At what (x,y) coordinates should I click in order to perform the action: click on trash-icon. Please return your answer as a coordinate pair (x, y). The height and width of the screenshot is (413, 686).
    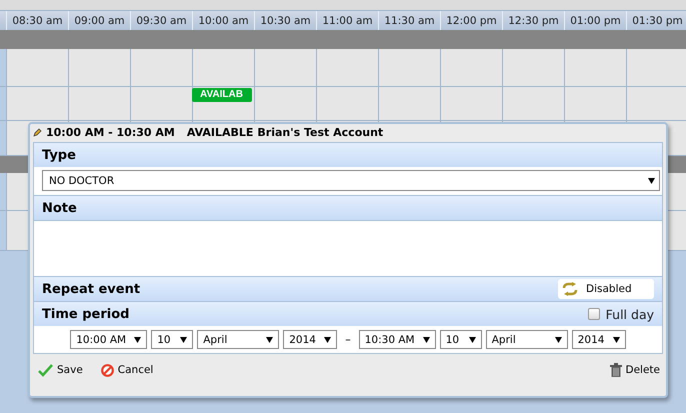
    Looking at the image, I should click on (616, 370).